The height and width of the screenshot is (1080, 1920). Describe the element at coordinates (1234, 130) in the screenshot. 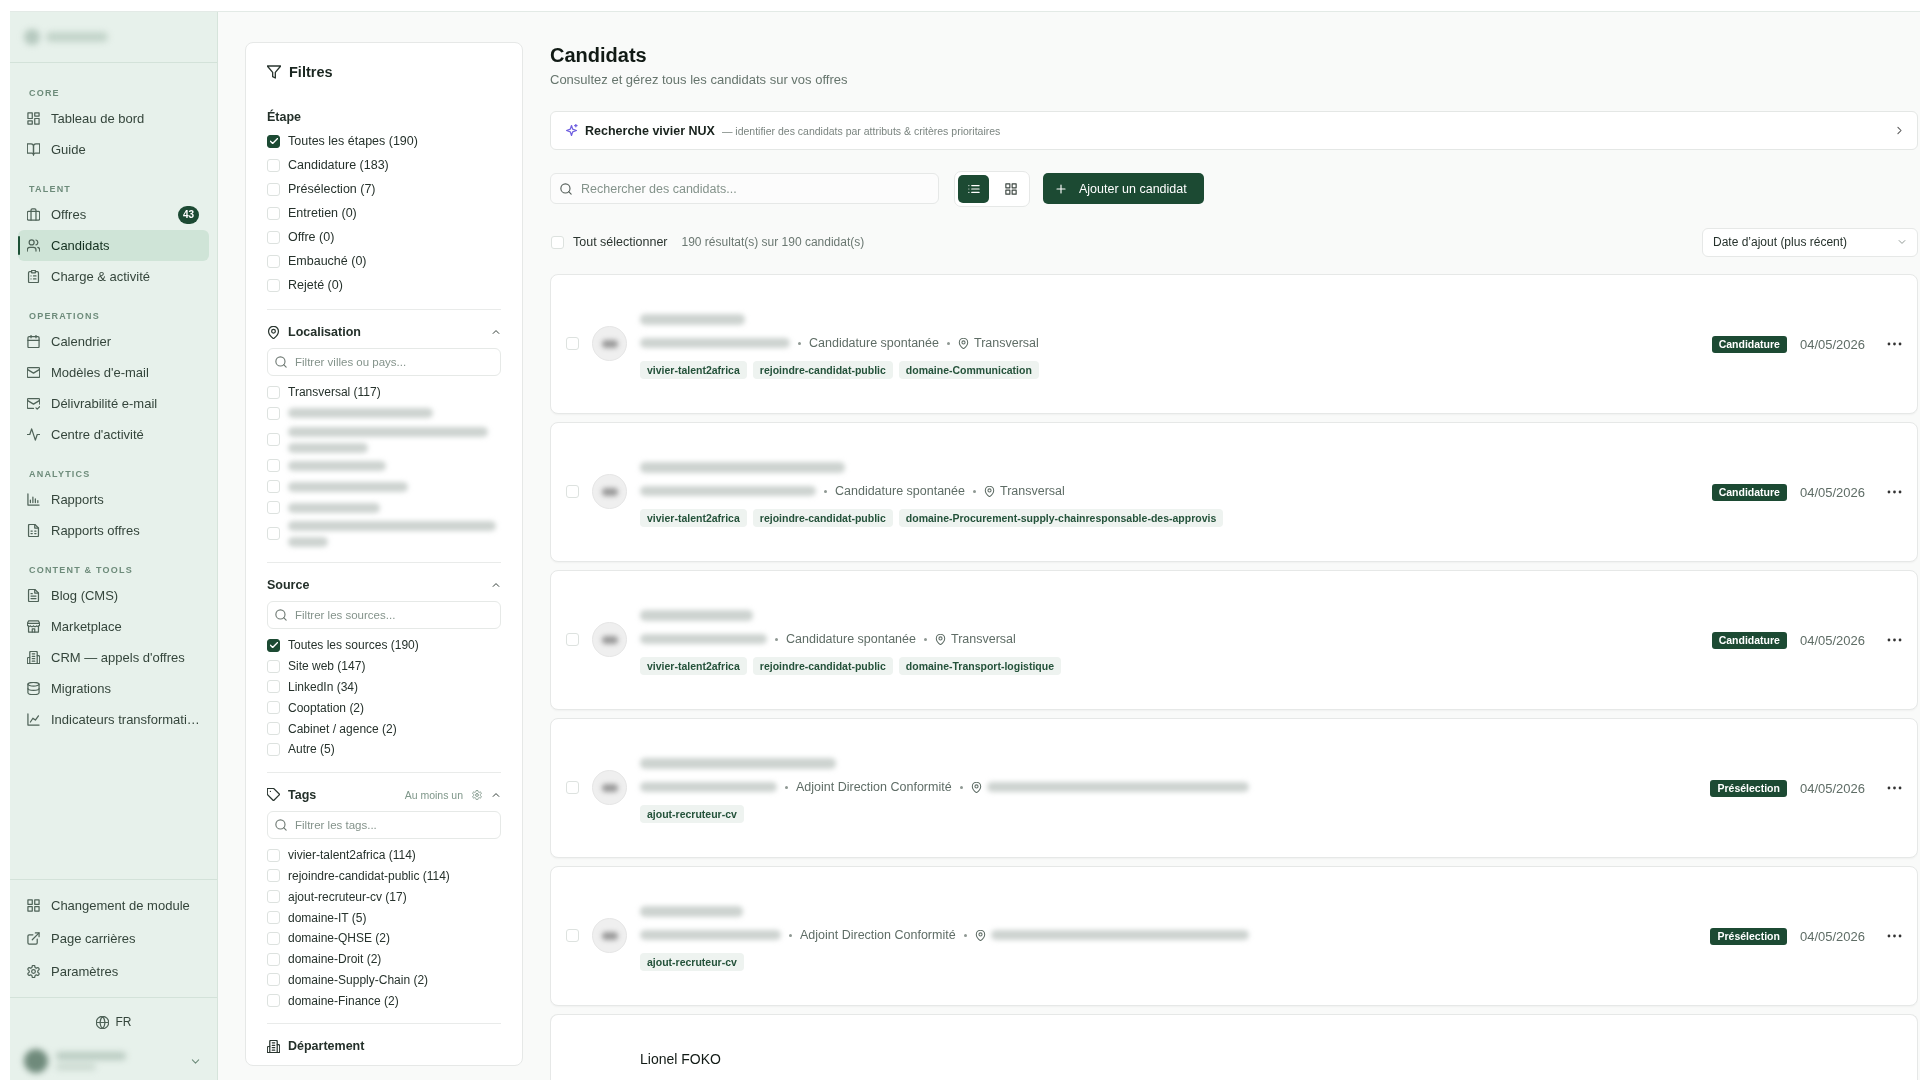

I see `nux-search-banner: Recherche vivier NUX — identifier des candidats par attributs & critères prioritaires` at that location.